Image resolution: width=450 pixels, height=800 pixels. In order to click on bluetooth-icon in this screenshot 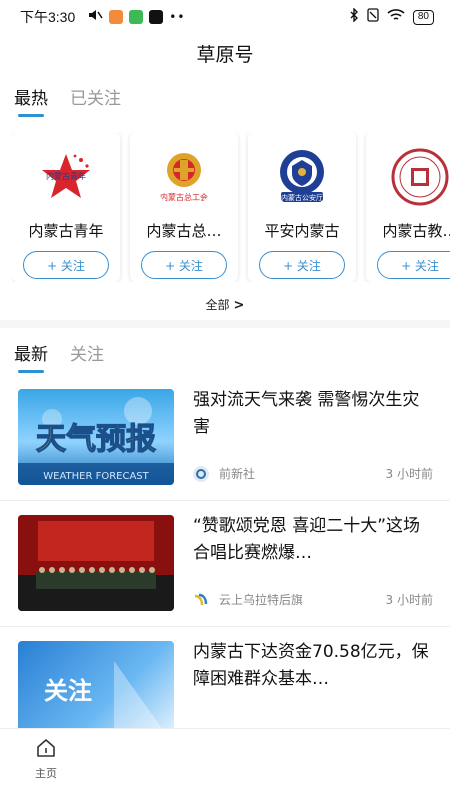, I will do `click(354, 16)`.